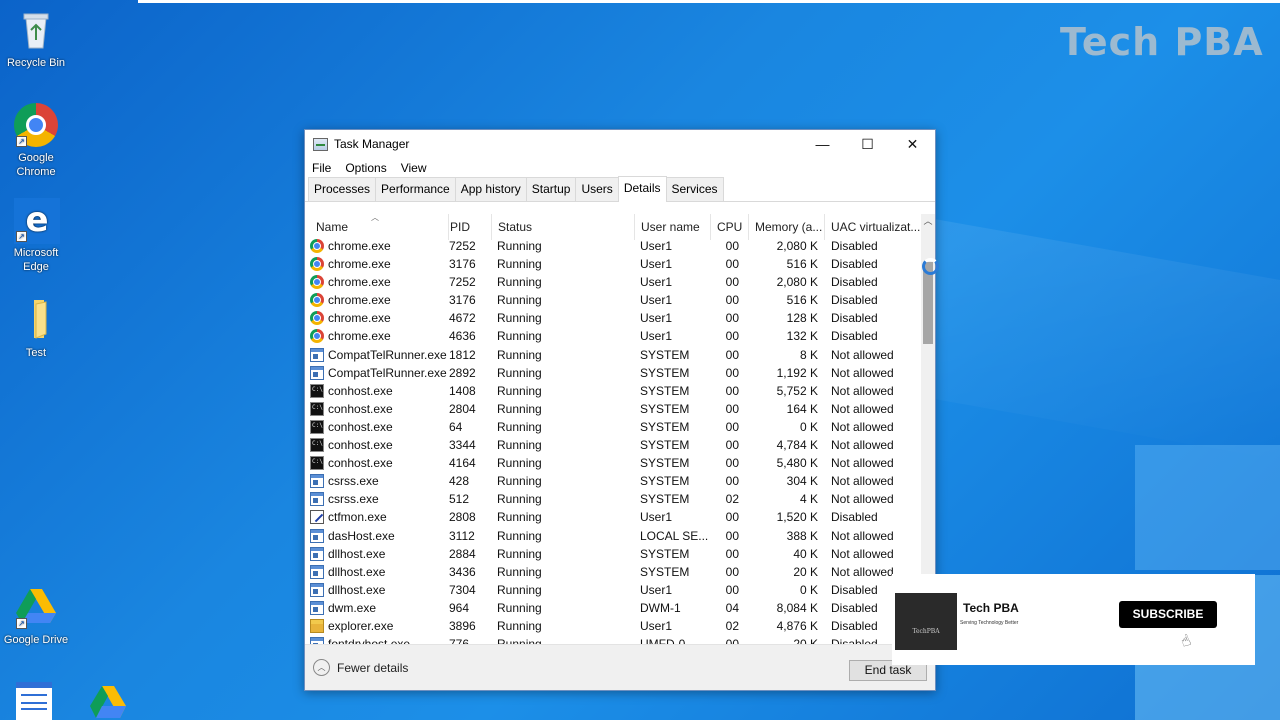 Image resolution: width=1280 pixels, height=720 pixels. I want to click on menu-view: View, so click(414, 168).